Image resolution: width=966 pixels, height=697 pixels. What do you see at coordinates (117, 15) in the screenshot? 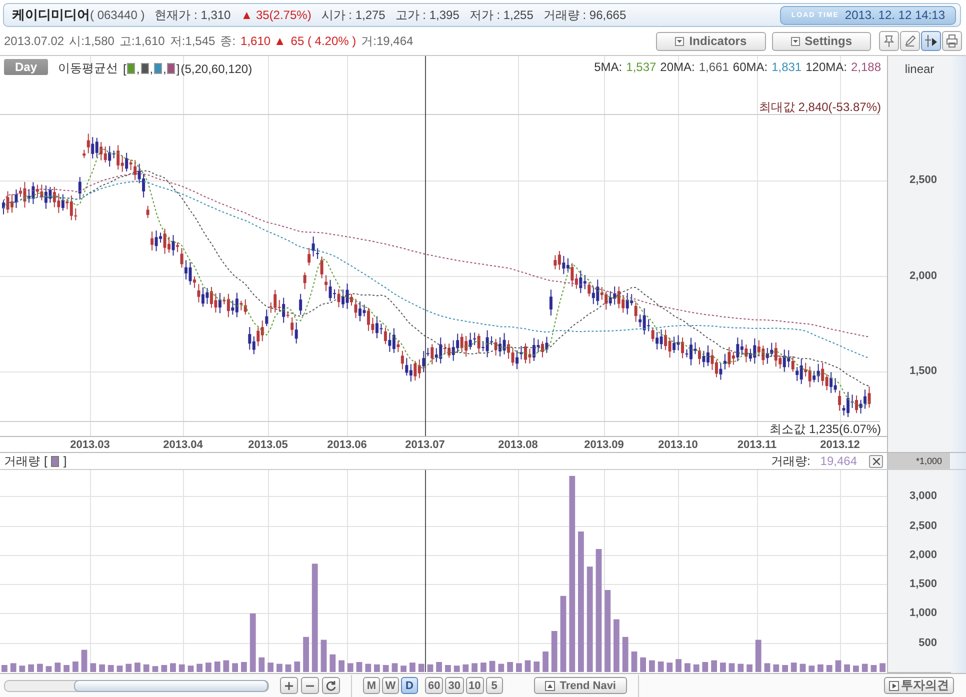
I see `stock-code: ( 063440 )` at bounding box center [117, 15].